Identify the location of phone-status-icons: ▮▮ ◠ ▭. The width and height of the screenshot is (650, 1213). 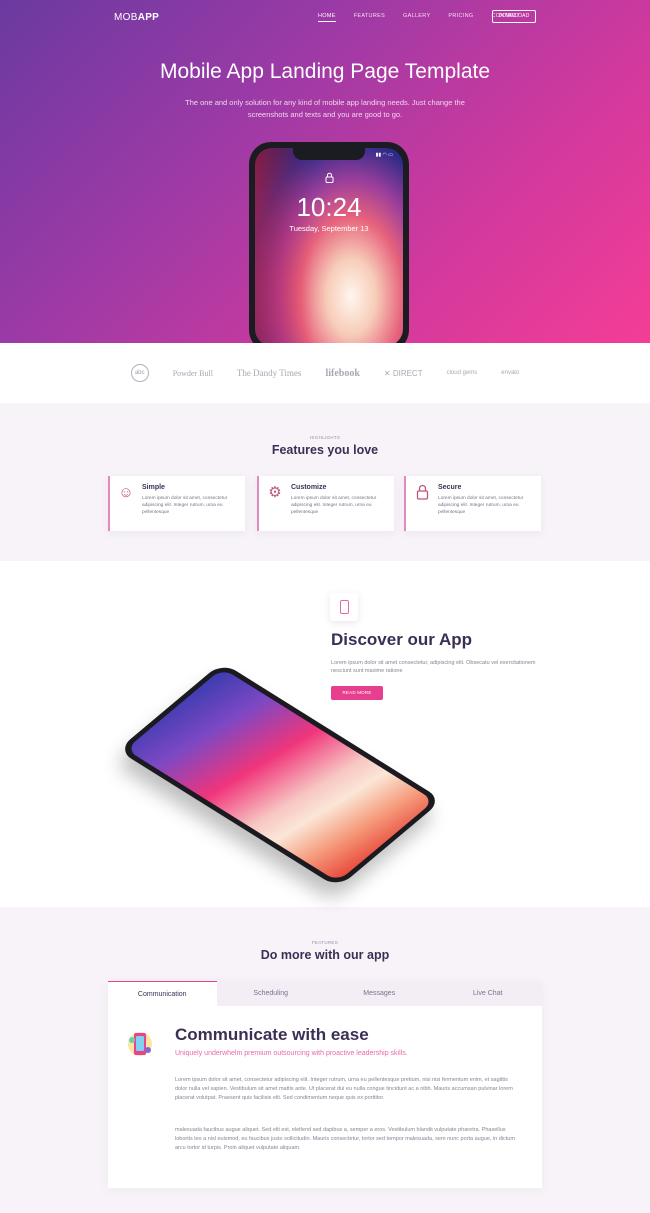
(384, 155).